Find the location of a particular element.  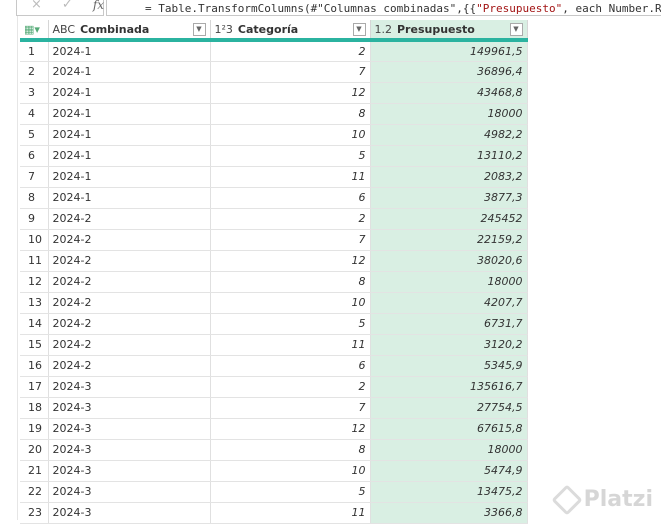

presupuesto-cell: 13475,2 is located at coordinates (449, 492).